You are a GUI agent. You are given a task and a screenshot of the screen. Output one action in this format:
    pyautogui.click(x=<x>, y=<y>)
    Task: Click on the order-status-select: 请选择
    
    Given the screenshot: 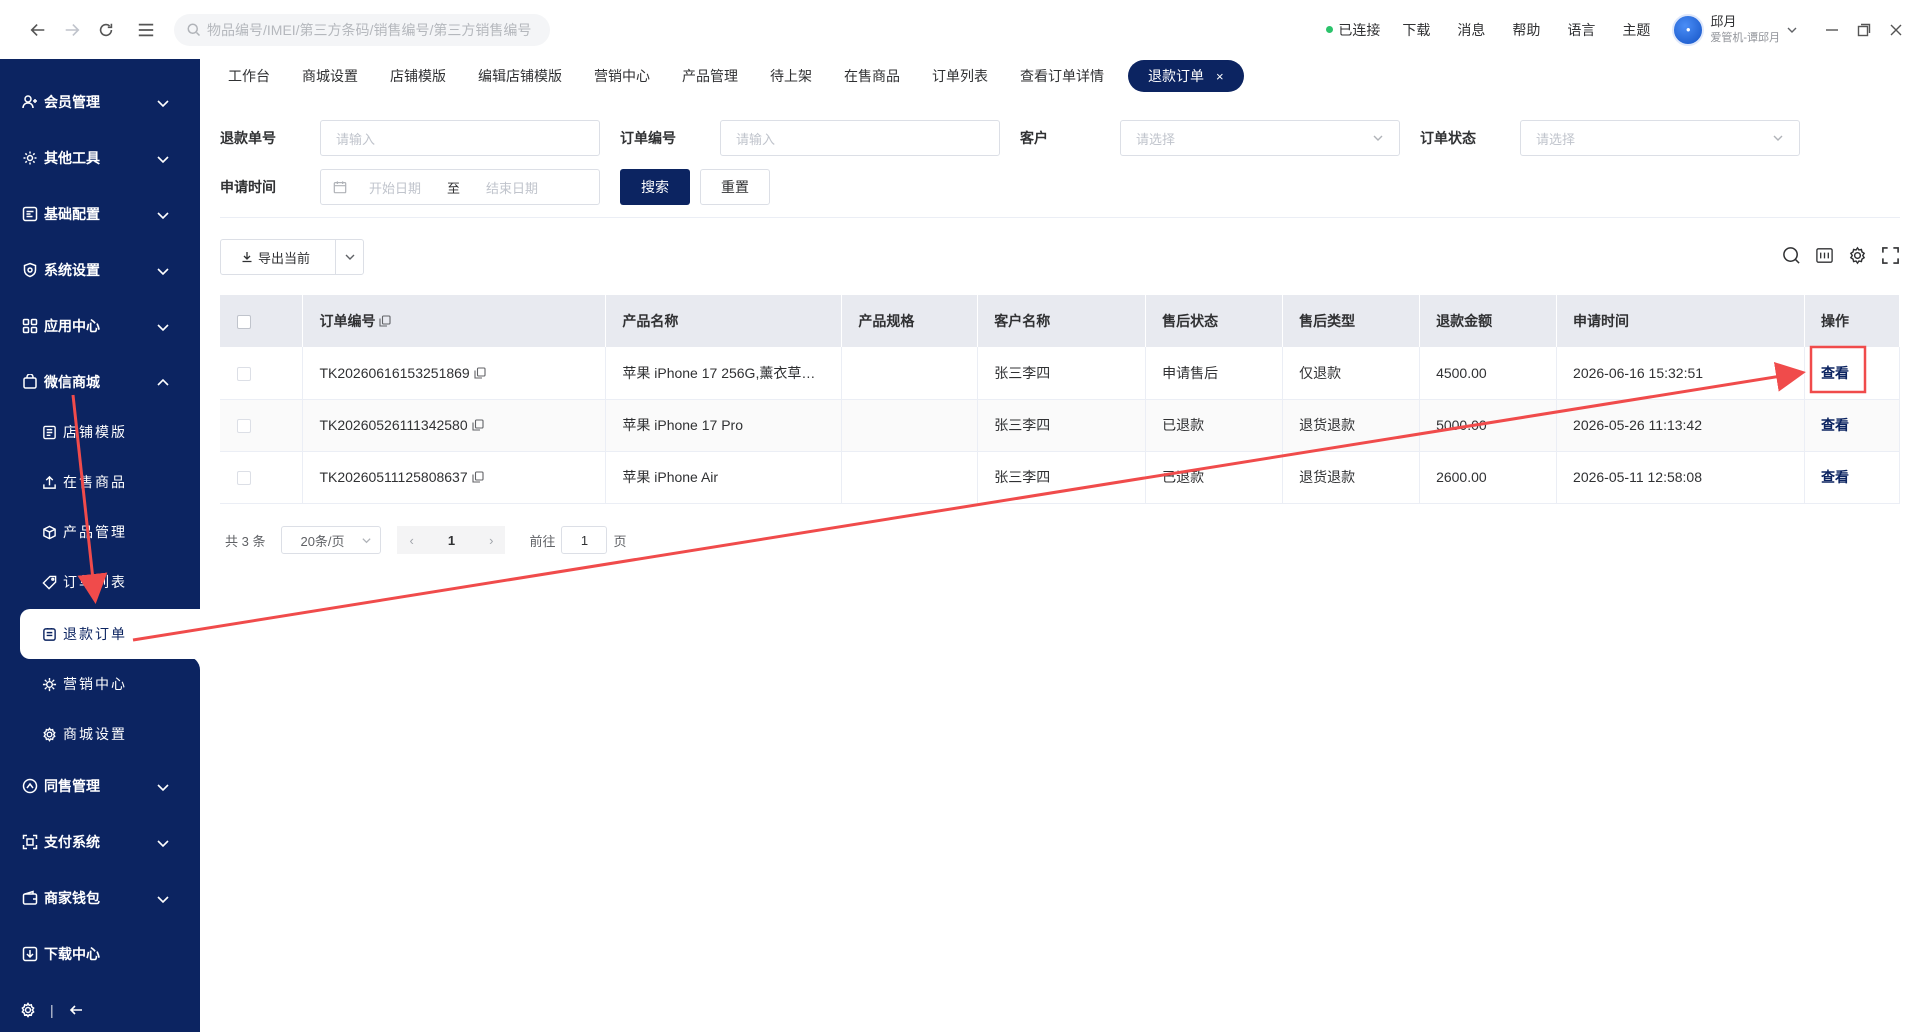 What is the action you would take?
    pyautogui.click(x=1660, y=138)
    